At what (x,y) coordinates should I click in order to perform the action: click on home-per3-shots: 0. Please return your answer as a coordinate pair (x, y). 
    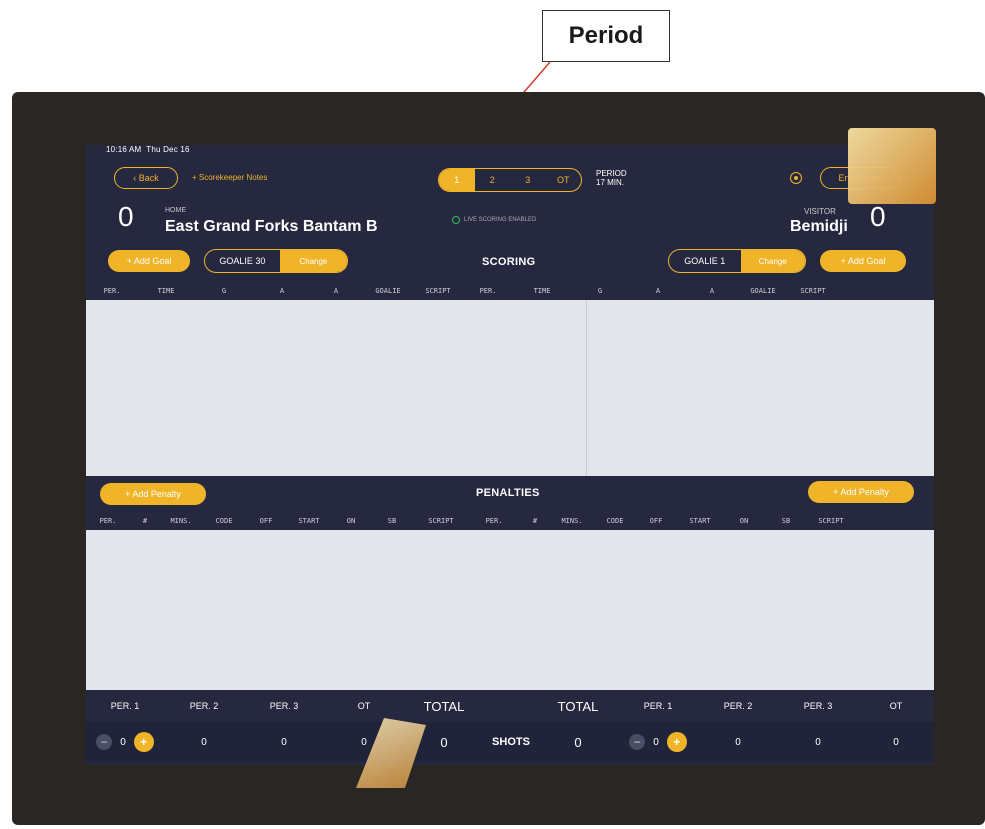
    Looking at the image, I should click on (284, 742).